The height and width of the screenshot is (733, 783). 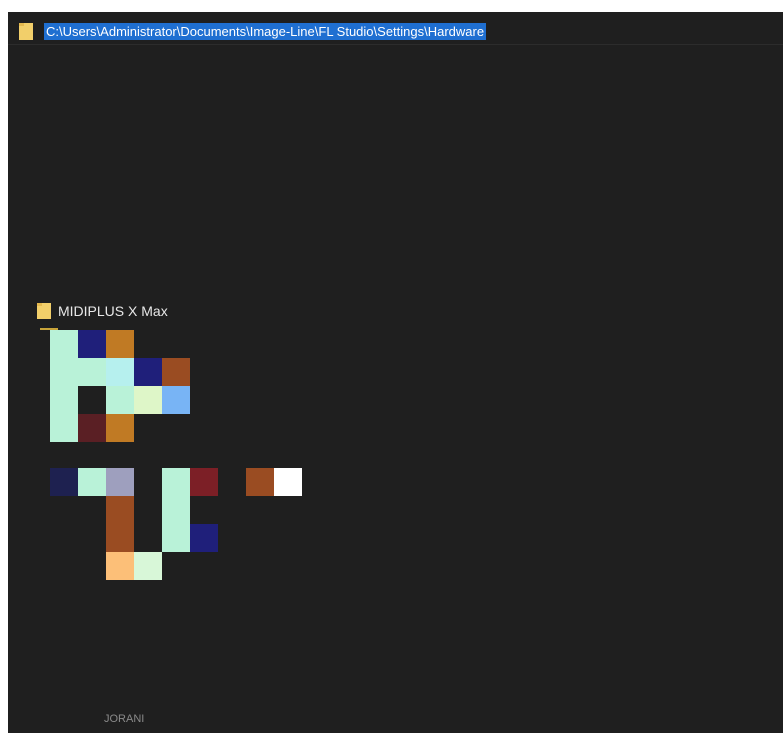 I want to click on footer-label: JORANI, so click(x=124, y=719).